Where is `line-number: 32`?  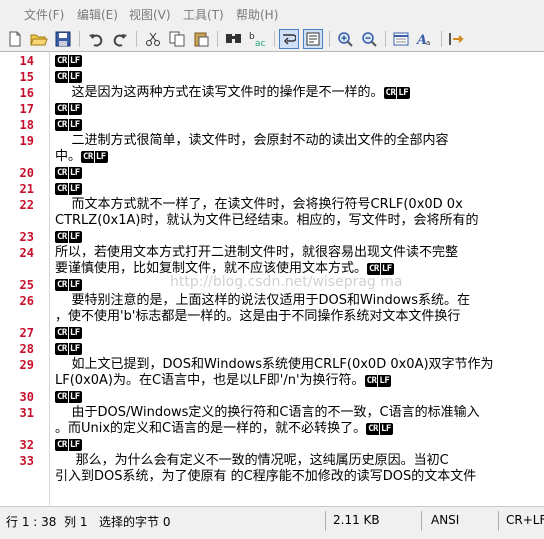 line-number: 32 is located at coordinates (26, 445).